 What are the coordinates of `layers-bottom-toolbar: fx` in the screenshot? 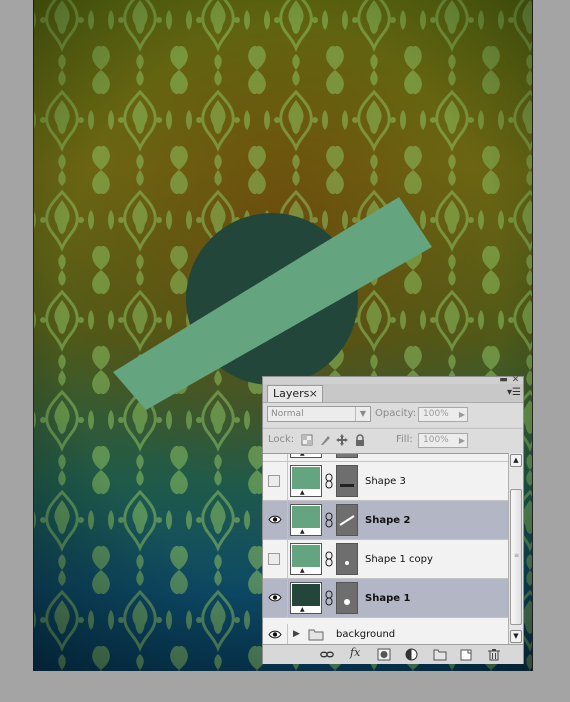 It's located at (393, 654).